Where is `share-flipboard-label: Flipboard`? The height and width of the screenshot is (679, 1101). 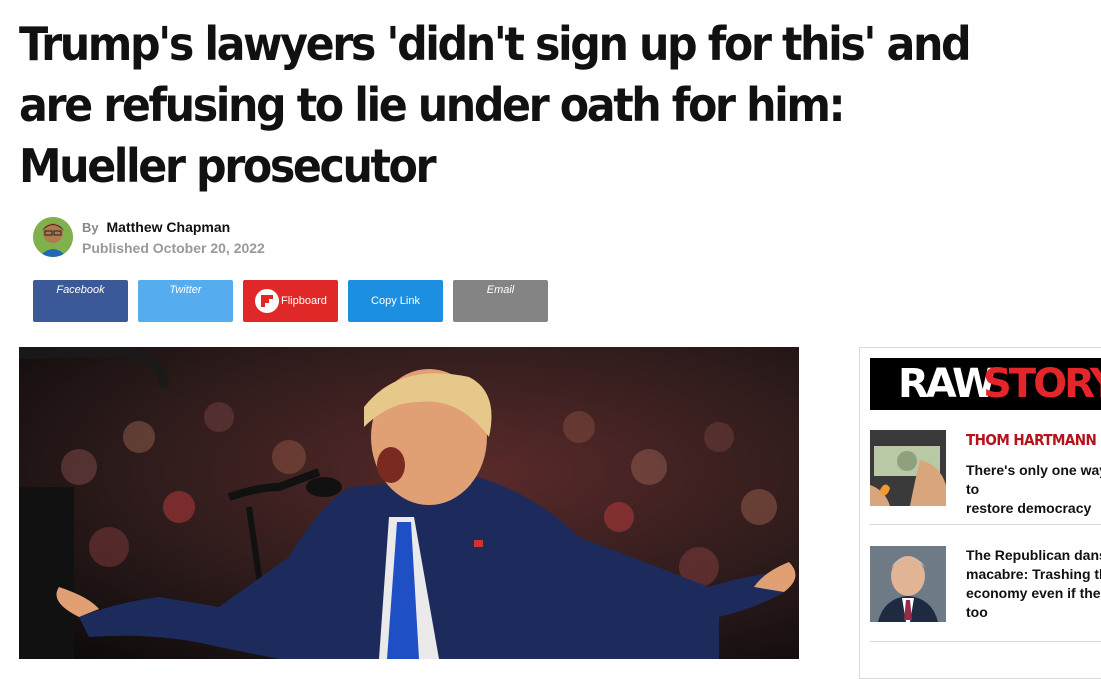 share-flipboard-label: Flipboard is located at coordinates (304, 301).